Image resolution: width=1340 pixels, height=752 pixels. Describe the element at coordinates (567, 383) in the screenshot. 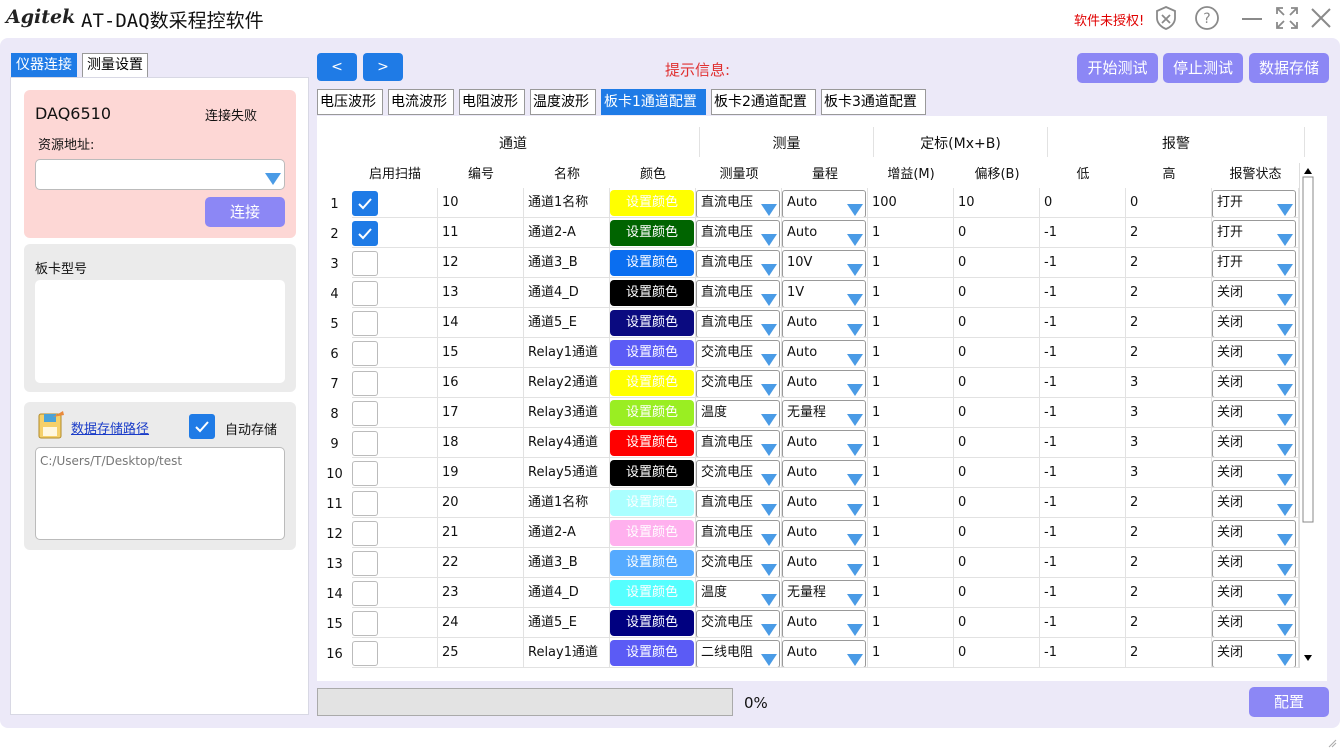

I see `channel-name-cell: Relay2通道` at that location.